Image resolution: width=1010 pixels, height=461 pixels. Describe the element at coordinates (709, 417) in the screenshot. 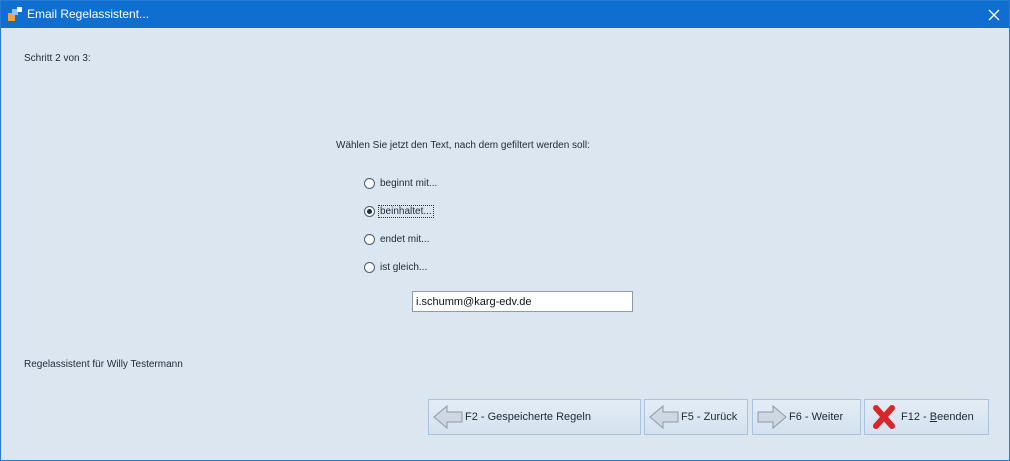

I see `button-label: F5 - Zurück` at that location.